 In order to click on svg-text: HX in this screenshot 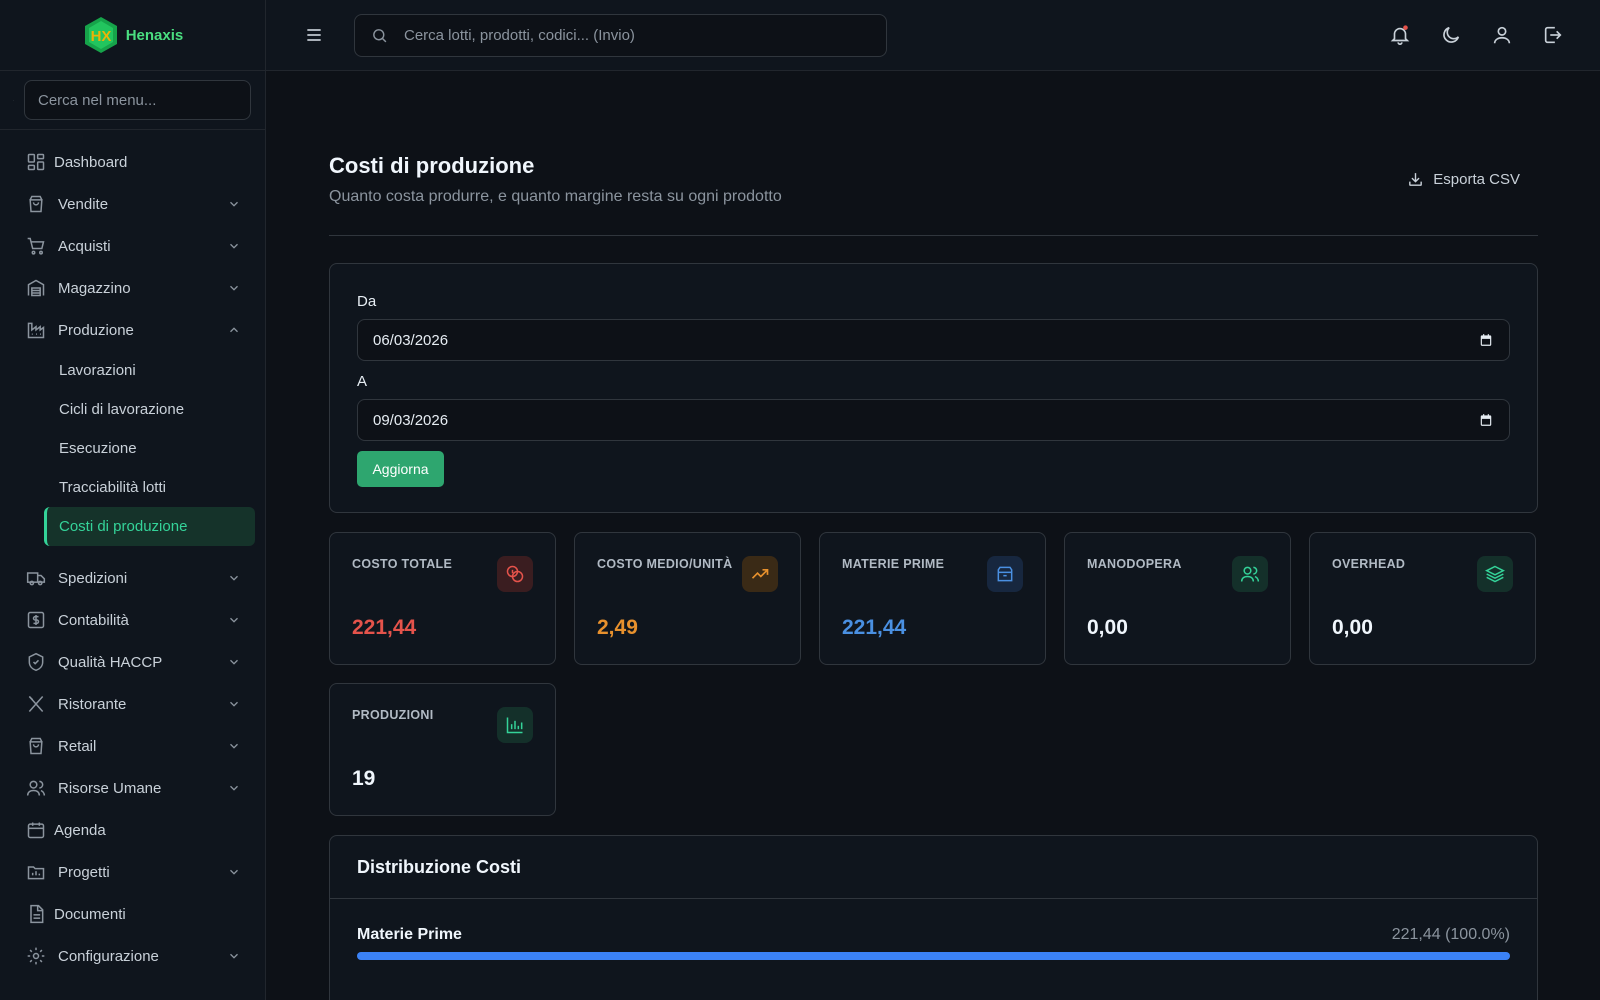, I will do `click(100, 36)`.